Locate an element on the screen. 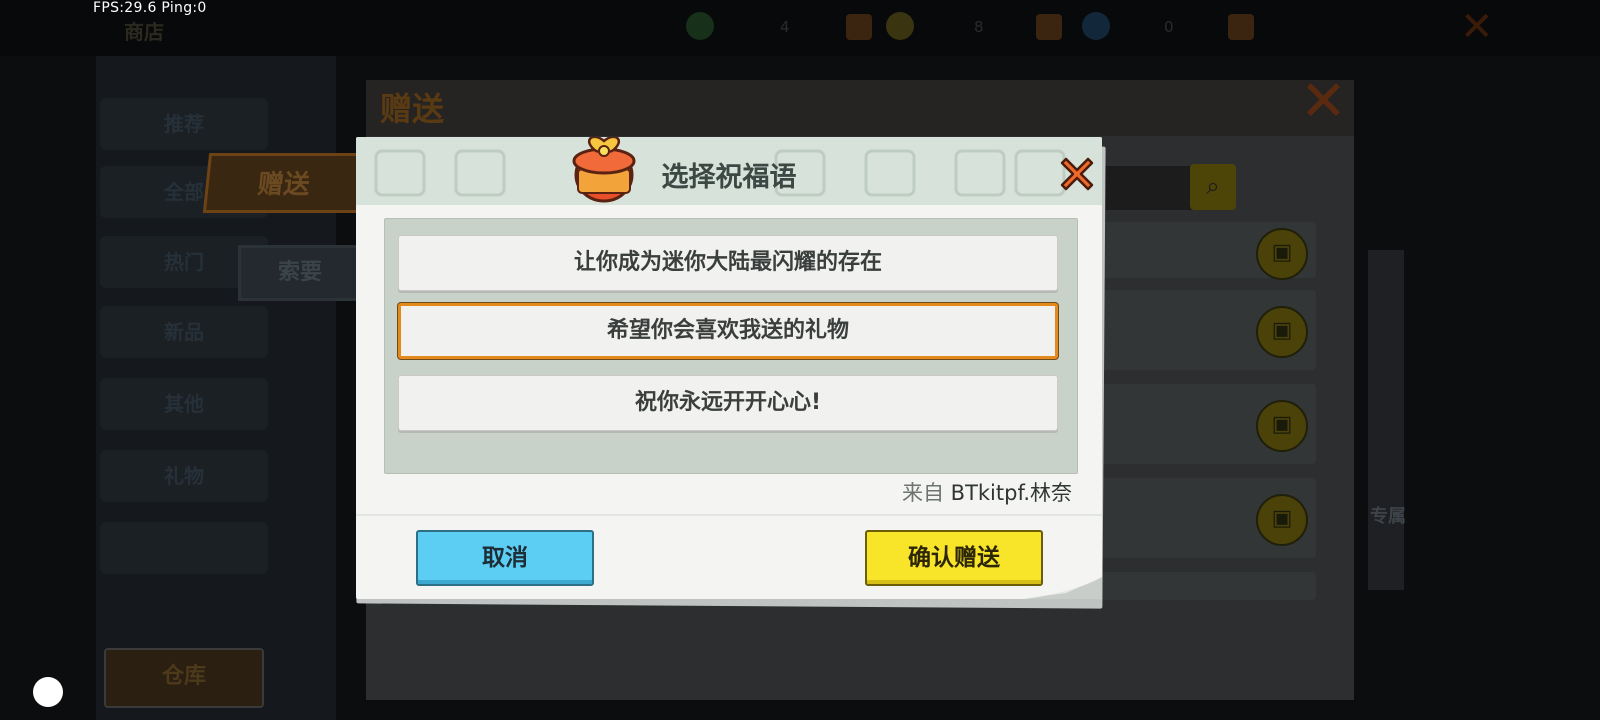 The height and width of the screenshot is (720, 1600). side-menu-item: 新品 is located at coordinates (184, 332).